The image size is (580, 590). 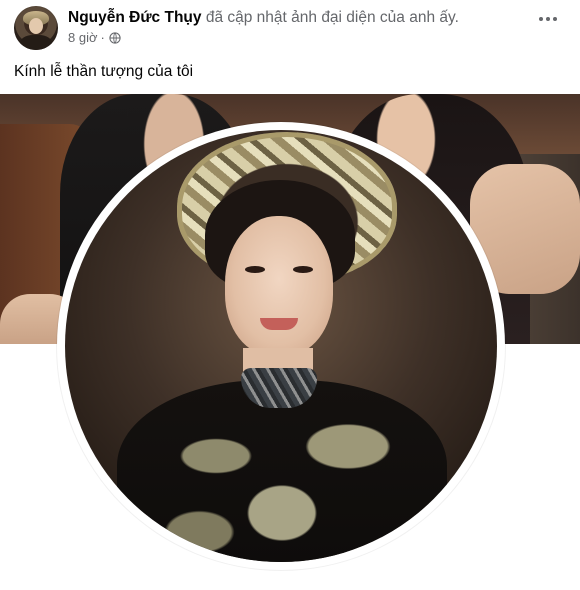 What do you see at coordinates (104, 71) in the screenshot?
I see `post-caption: Kính lễ thần tượng của tôi` at bounding box center [104, 71].